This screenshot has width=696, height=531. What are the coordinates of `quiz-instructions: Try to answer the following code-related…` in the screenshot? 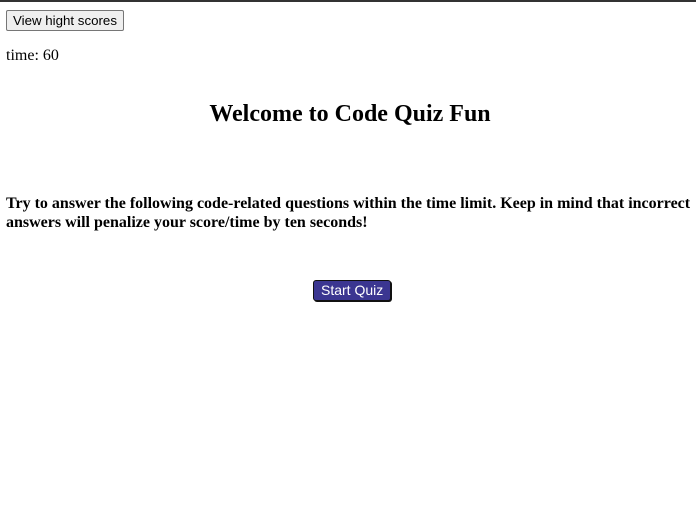 It's located at (348, 213).